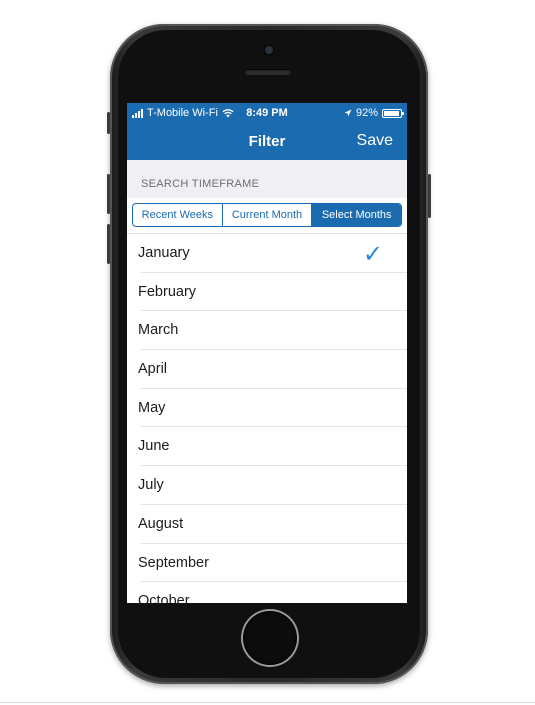 This screenshot has width=535, height=705. What do you see at coordinates (151, 485) in the screenshot?
I see `month-label: July` at bounding box center [151, 485].